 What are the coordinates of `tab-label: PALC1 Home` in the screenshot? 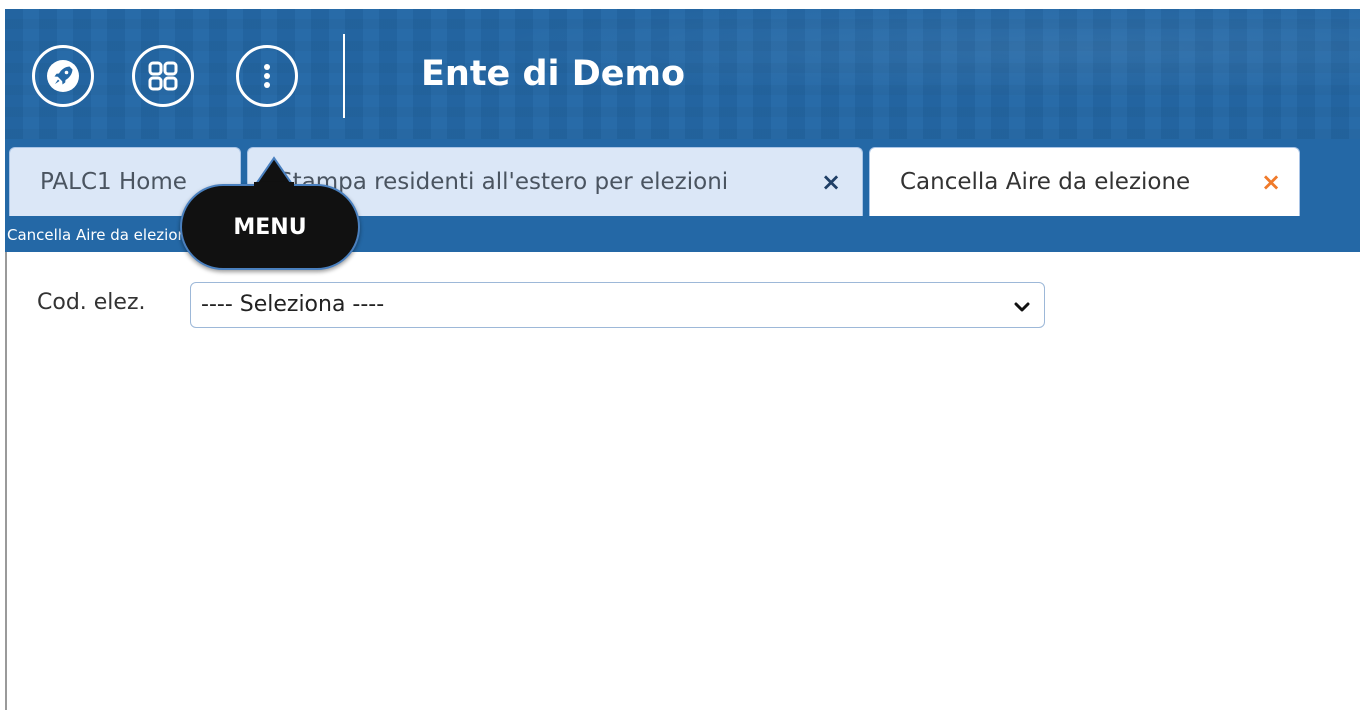 It's located at (113, 182).